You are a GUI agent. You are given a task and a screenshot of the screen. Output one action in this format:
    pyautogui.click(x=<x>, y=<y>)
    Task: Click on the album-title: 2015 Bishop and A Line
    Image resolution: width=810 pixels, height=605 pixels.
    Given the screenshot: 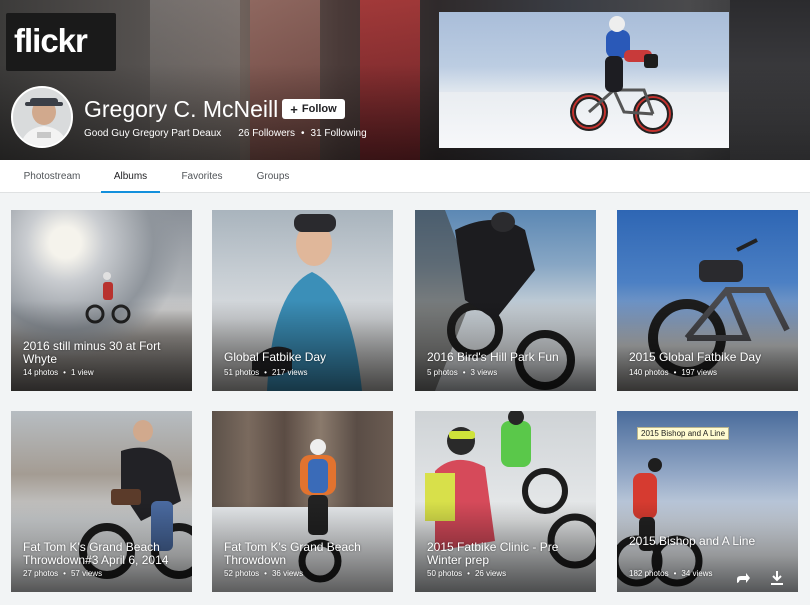 What is the action you would take?
    pyautogui.click(x=692, y=541)
    